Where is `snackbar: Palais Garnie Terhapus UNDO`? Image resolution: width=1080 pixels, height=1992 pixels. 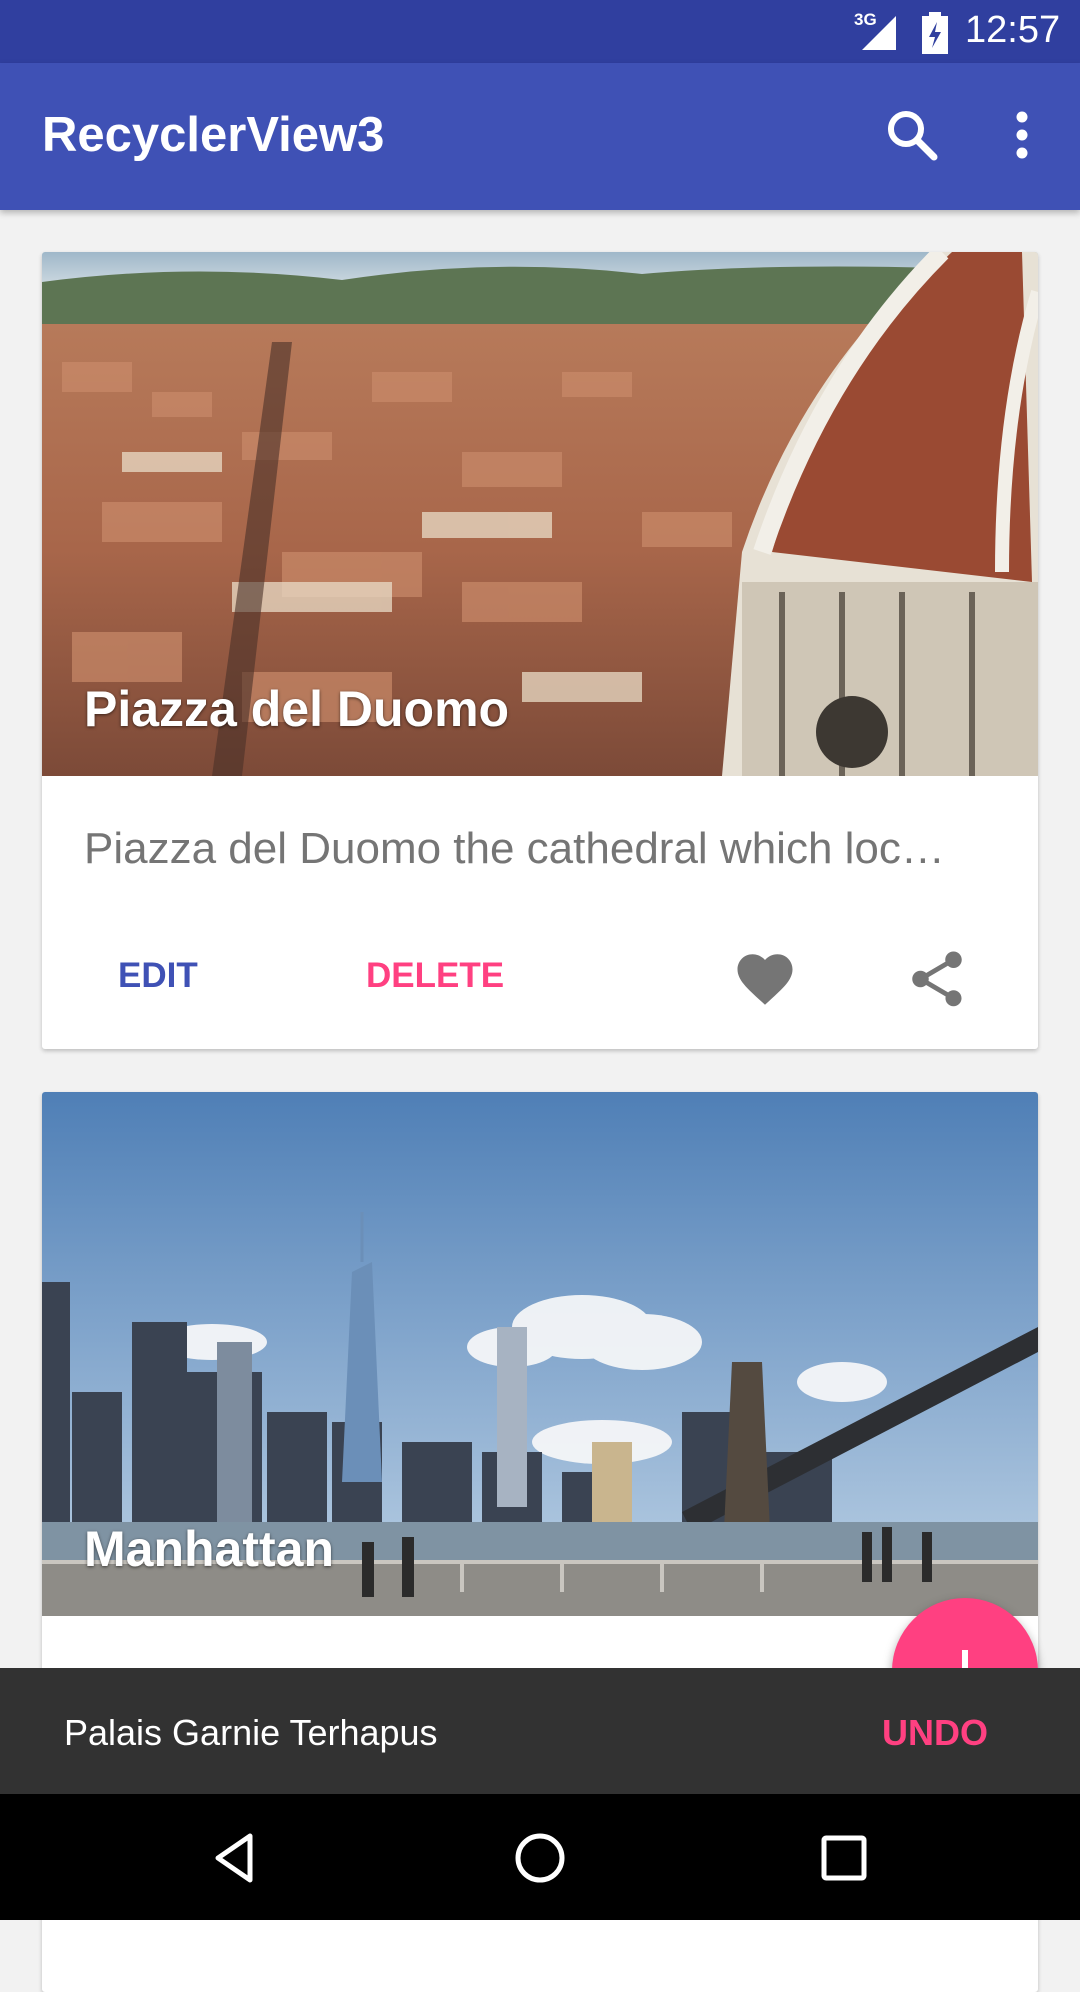 snackbar: Palais Garnie Terhapus UNDO is located at coordinates (540, 1731).